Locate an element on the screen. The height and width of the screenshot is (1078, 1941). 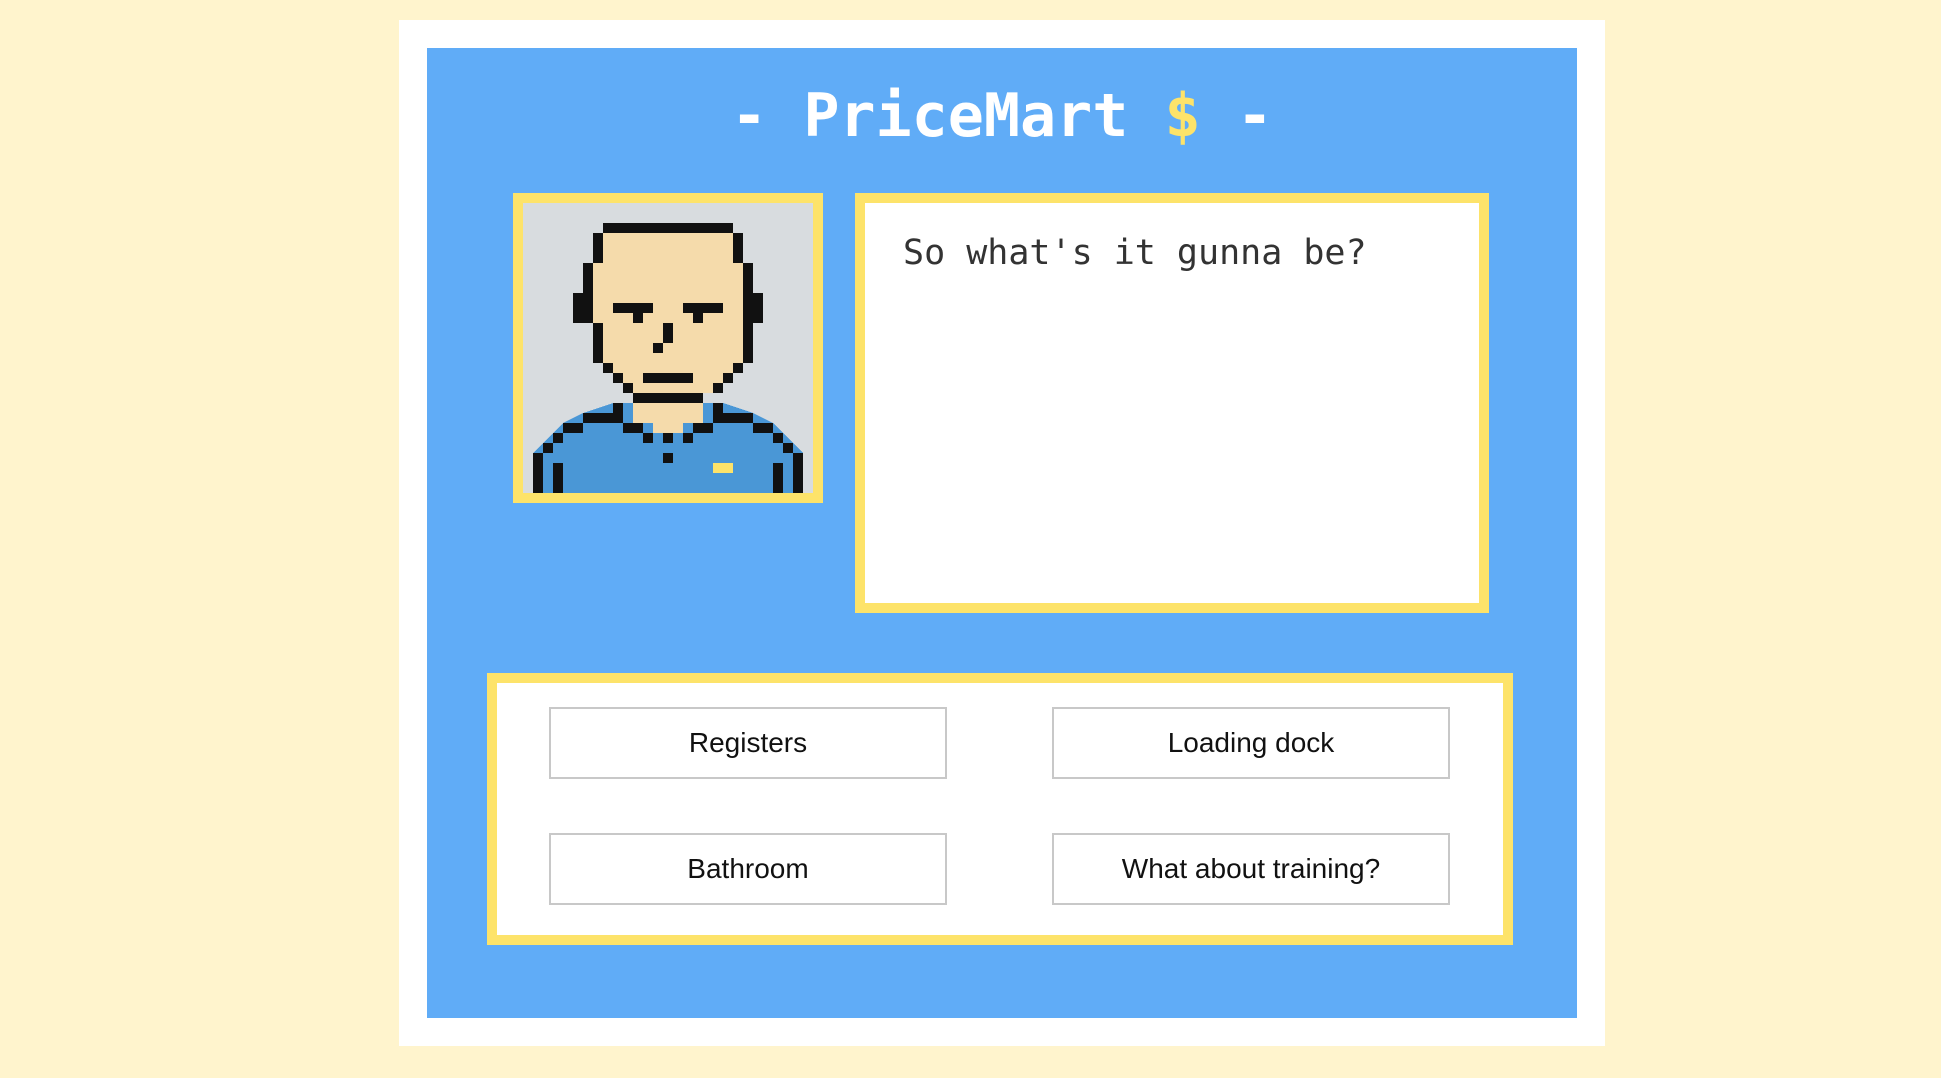
title-prefix: - is located at coordinates (767, 116).